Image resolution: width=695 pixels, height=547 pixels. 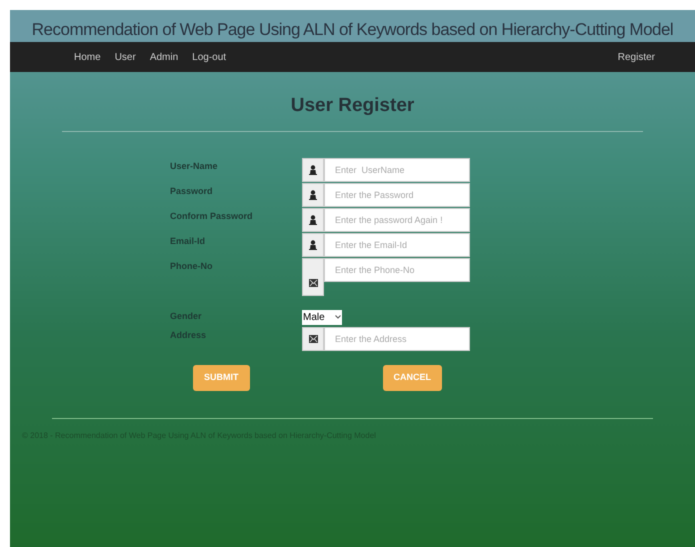 I want to click on input-field: Enter the Address, so click(x=397, y=338).